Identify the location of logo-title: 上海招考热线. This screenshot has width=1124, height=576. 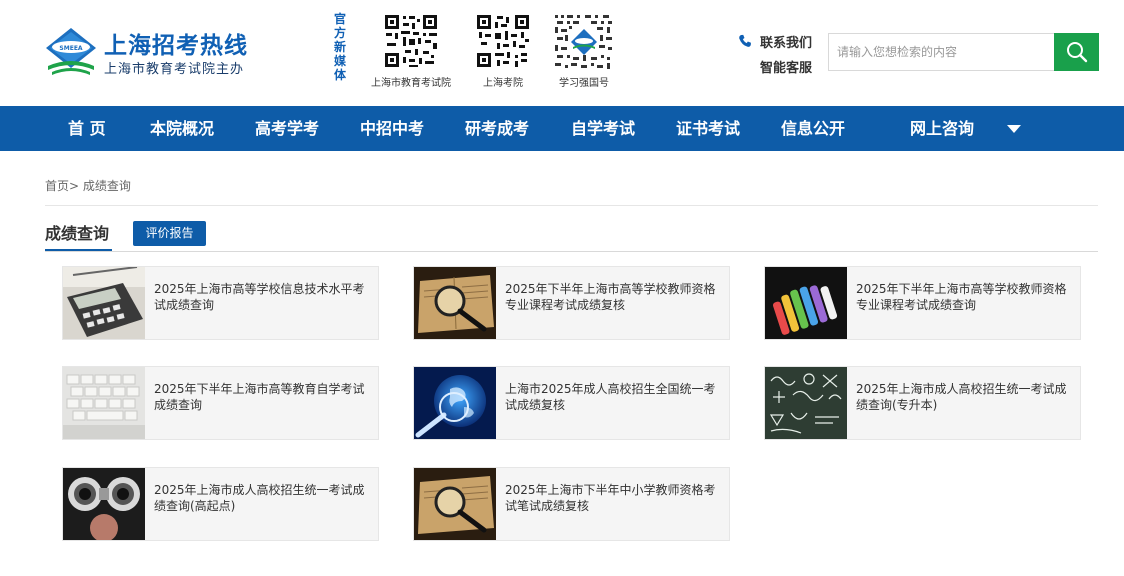
(176, 46).